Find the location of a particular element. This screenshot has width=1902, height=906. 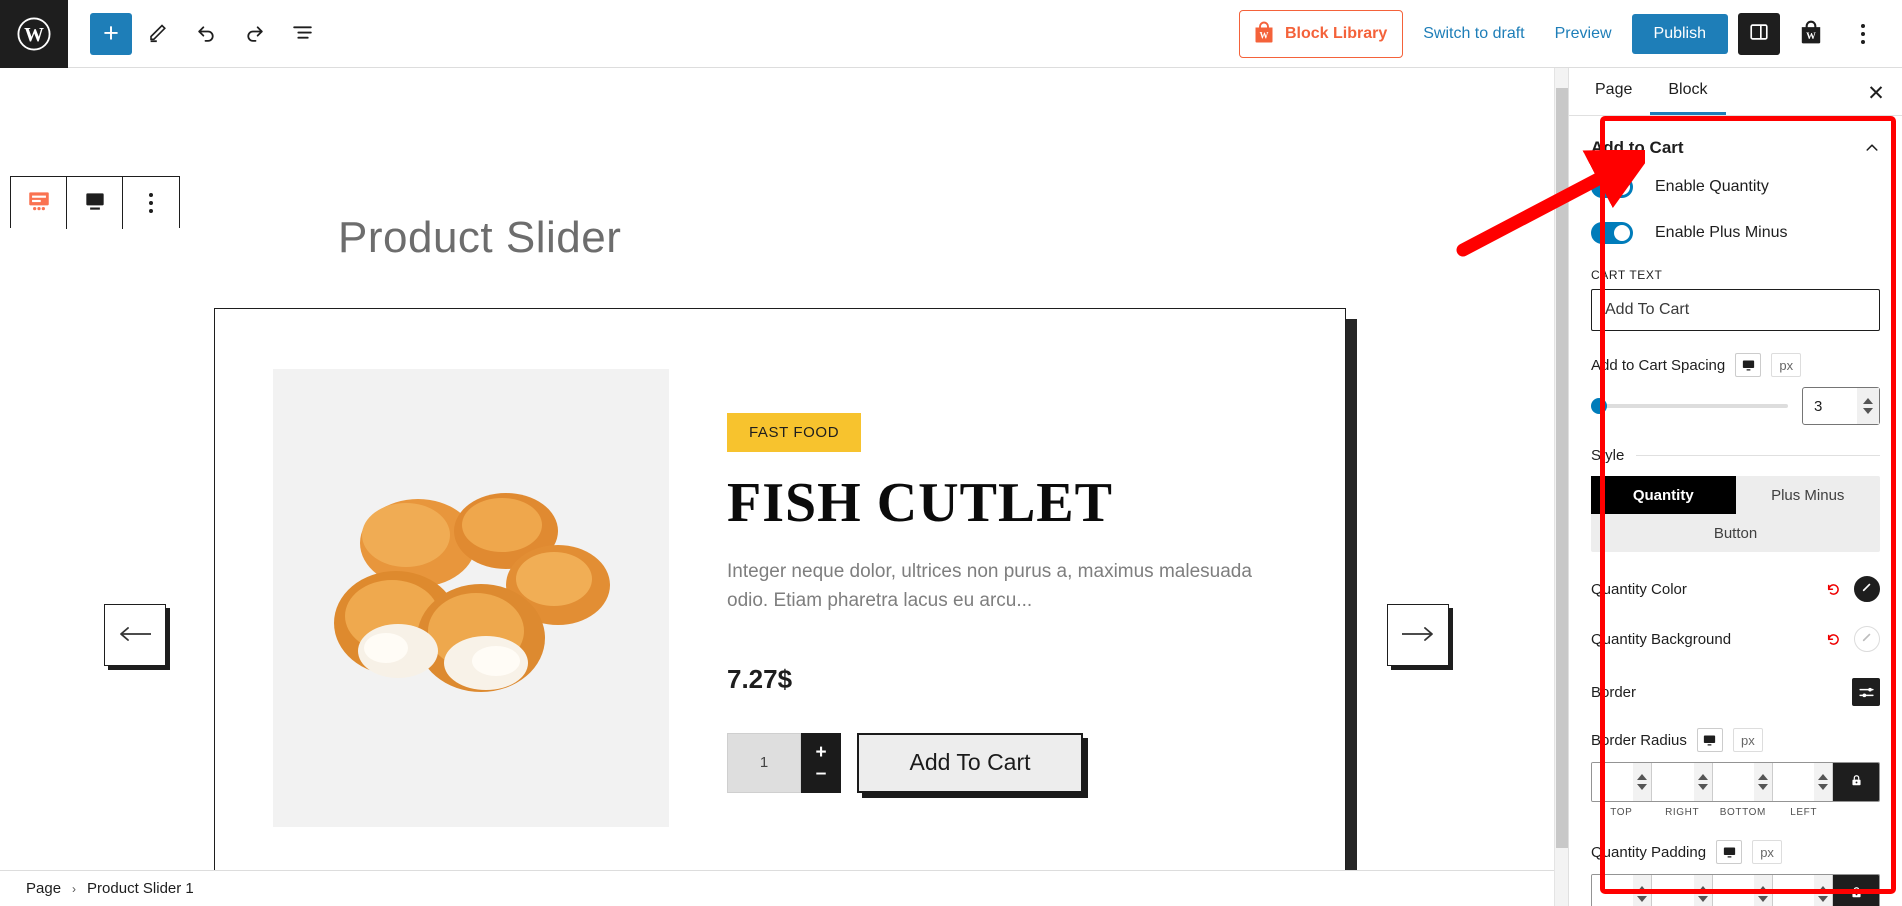

border-radius-label-left: LEFT is located at coordinates (1804, 812).